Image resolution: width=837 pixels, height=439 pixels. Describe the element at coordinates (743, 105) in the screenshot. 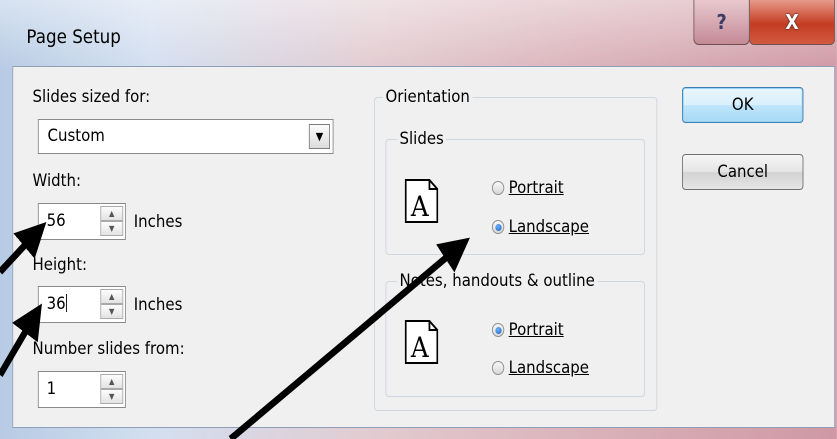

I see `ok-button: OK` at that location.